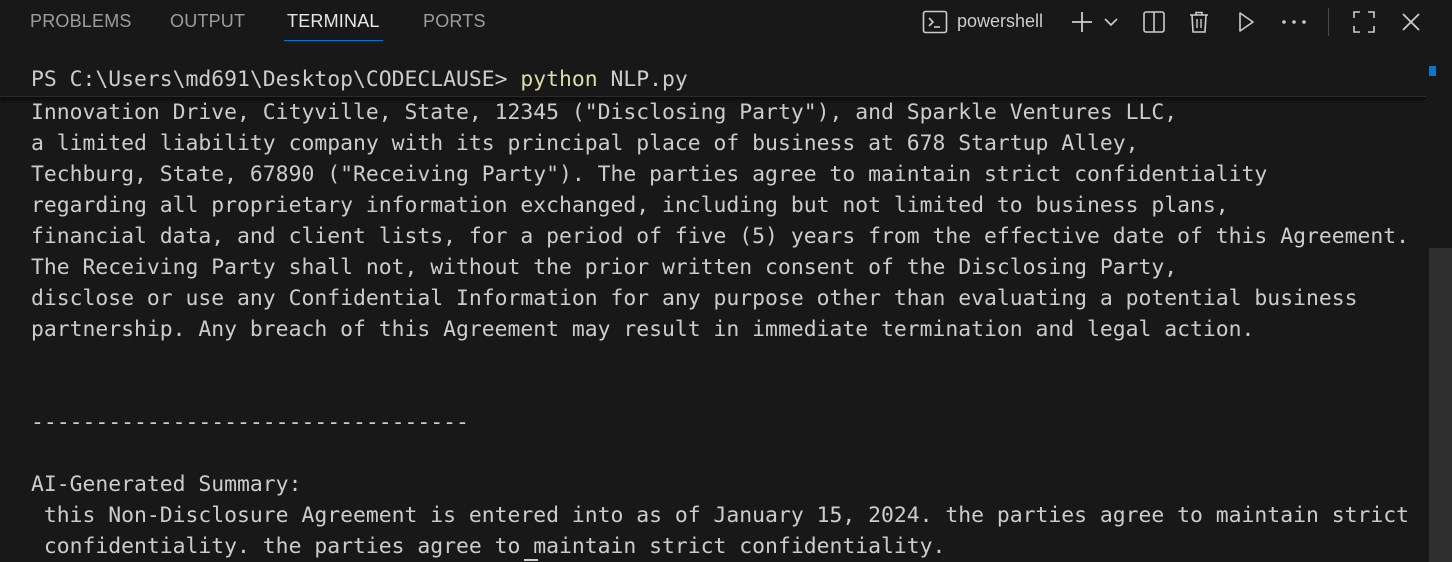 This screenshot has height=562, width=1452. I want to click on scrollbar-thumb, so click(1440, 405).